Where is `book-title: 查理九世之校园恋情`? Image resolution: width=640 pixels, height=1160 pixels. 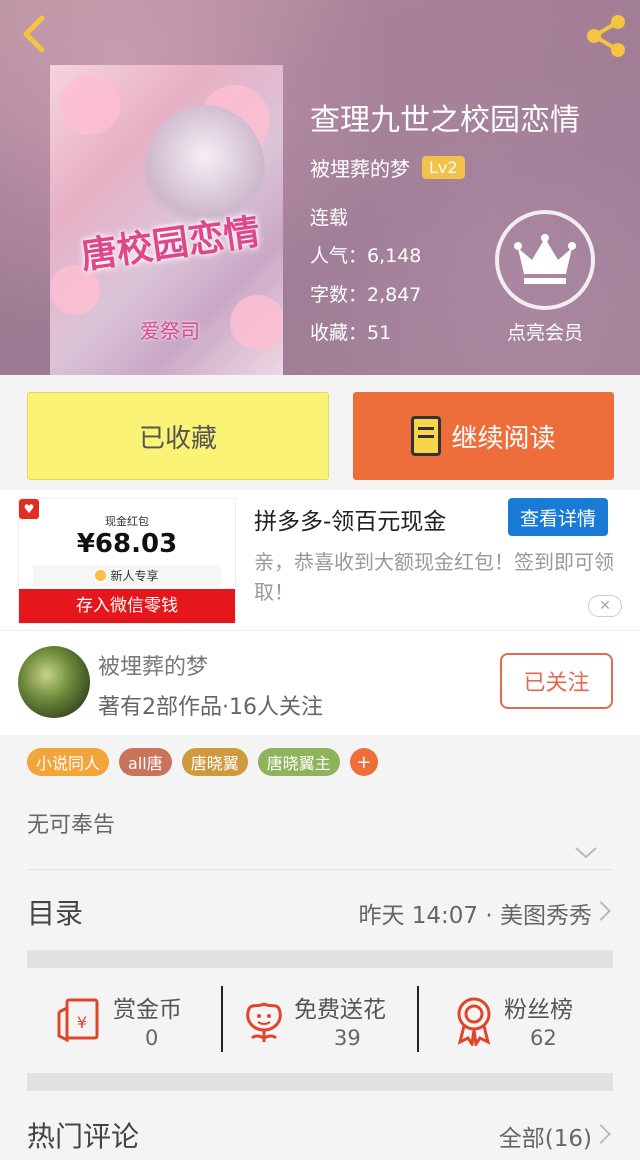 book-title: 查理九世之校园恋情 is located at coordinates (445, 120).